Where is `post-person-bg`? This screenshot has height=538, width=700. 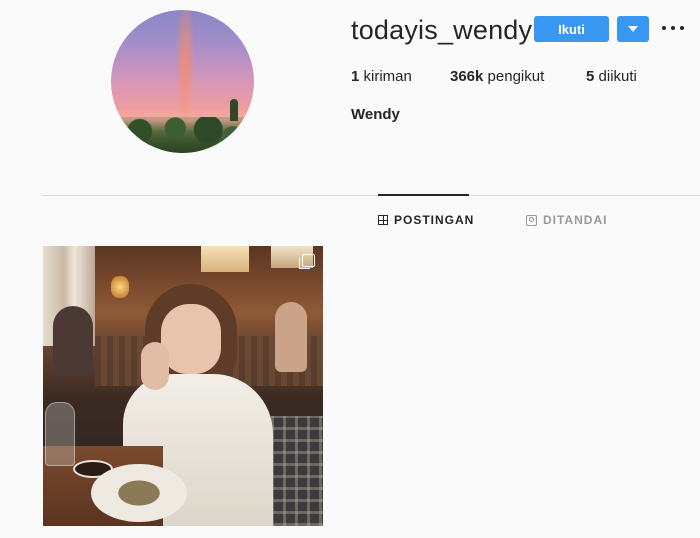
post-person-bg is located at coordinates (73, 341).